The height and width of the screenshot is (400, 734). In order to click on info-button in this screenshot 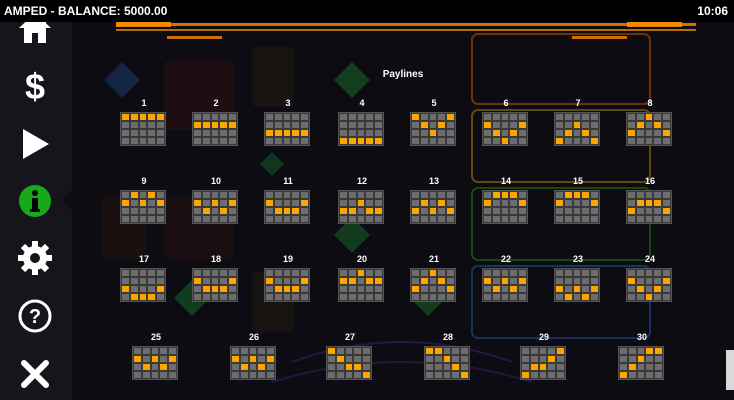, I will do `click(35, 201)`.